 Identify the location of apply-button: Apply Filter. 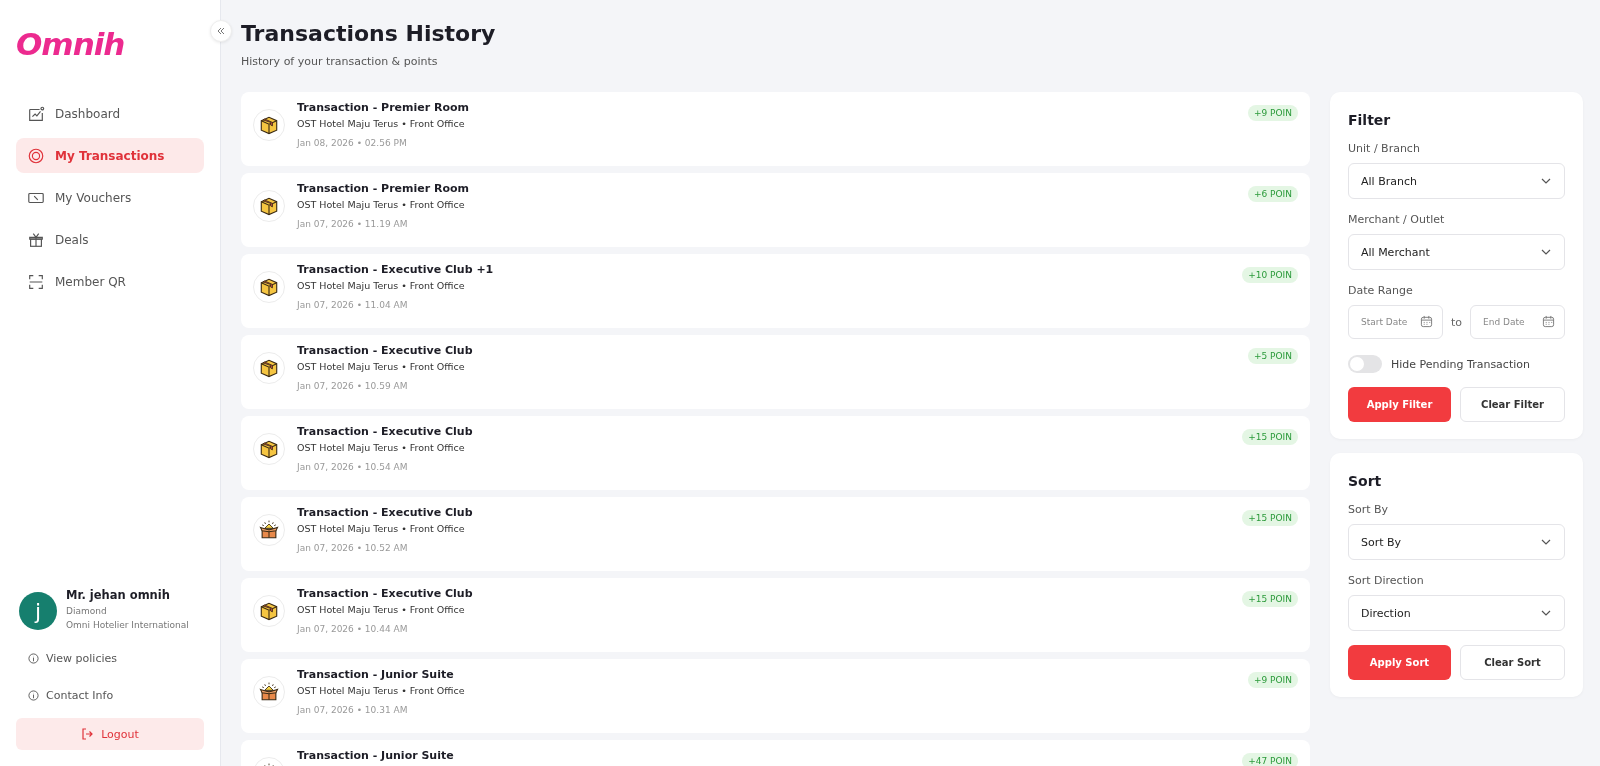
(1399, 404).